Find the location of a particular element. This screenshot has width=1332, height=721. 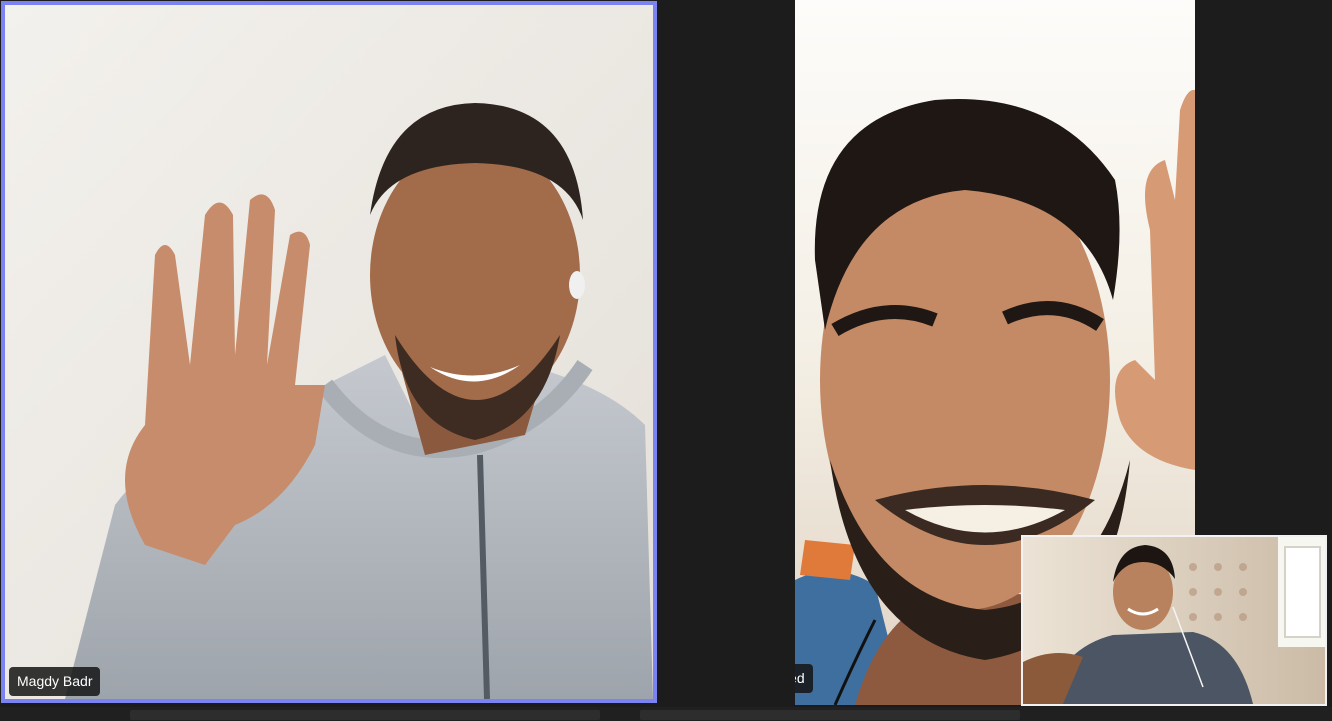

self-view-video-feed is located at coordinates (1174, 620).